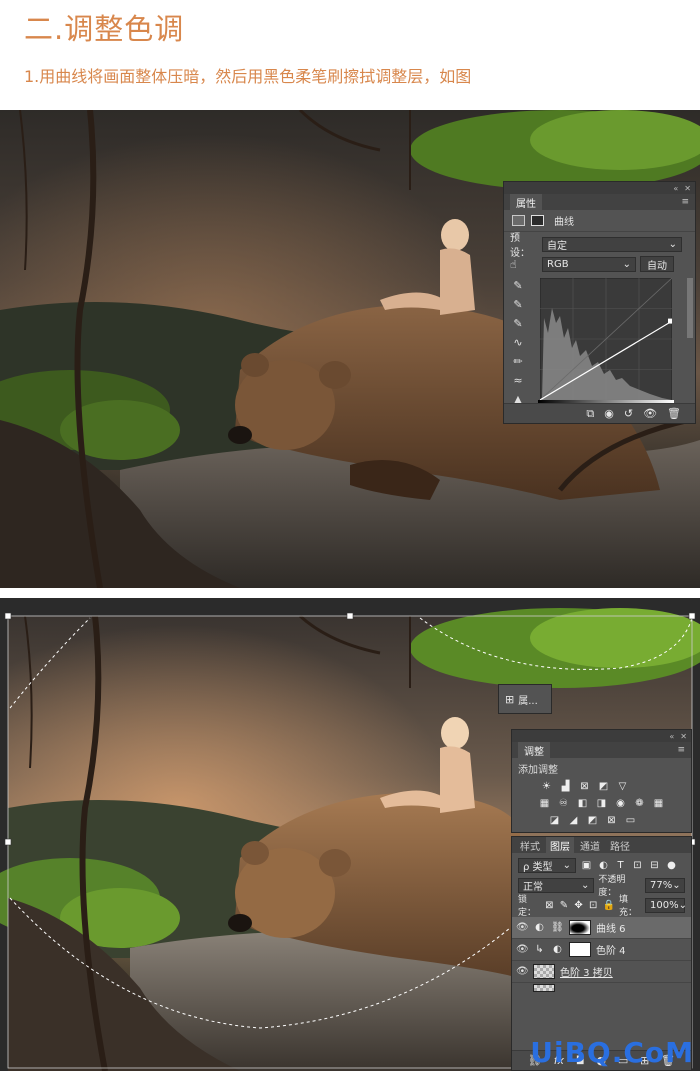 Image resolution: width=700 pixels, height=1071 pixels. Describe the element at coordinates (622, 786) in the screenshot. I see `triangle-icon: ▽` at that location.